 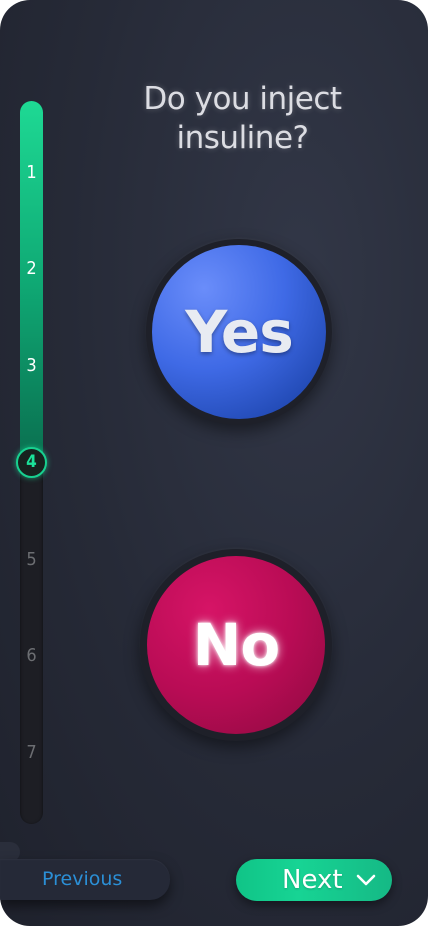 What do you see at coordinates (31, 753) in the screenshot?
I see `step-7: 7` at bounding box center [31, 753].